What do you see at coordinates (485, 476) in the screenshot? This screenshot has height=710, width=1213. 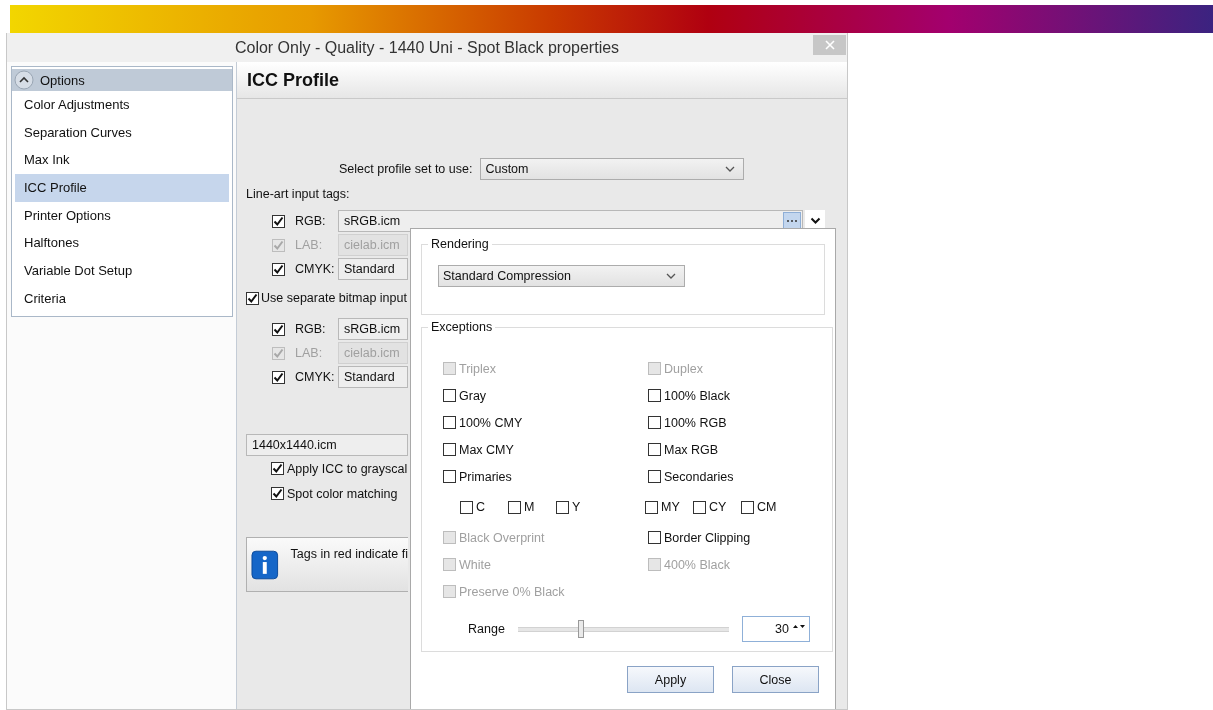 I see `checkbox-label: Primaries` at bounding box center [485, 476].